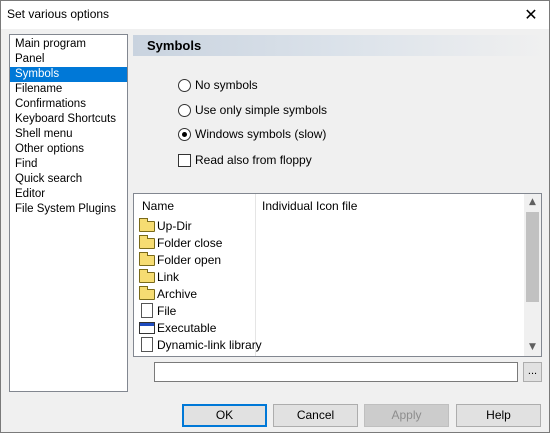 This screenshot has height=433, width=550. What do you see at coordinates (174, 225) in the screenshot?
I see `list-item-label: Up-Dir` at bounding box center [174, 225].